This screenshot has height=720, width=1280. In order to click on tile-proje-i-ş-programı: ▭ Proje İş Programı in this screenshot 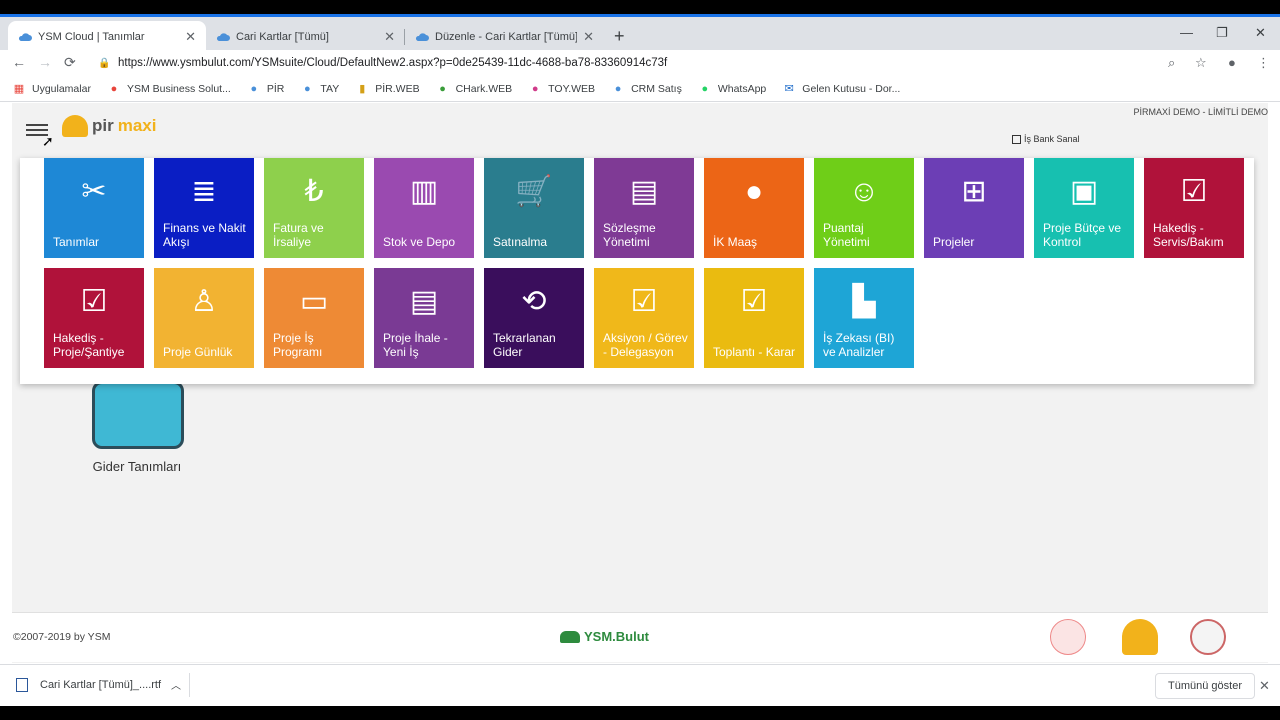, I will do `click(314, 318)`.